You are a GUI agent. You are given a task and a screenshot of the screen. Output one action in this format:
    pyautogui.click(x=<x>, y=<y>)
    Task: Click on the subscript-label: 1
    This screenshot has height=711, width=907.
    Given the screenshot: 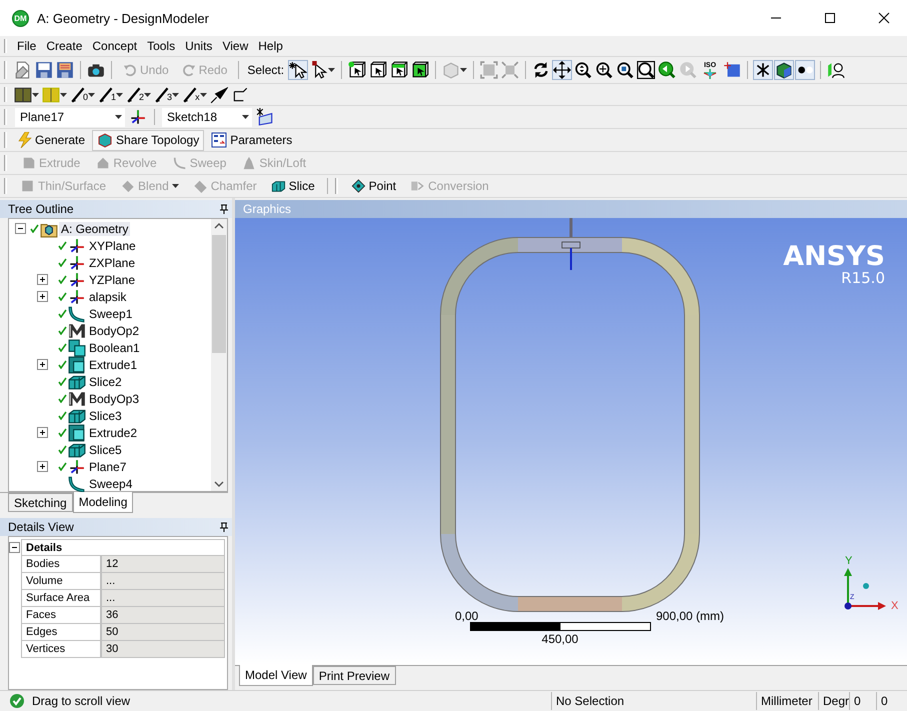 What is the action you would take?
    pyautogui.click(x=113, y=97)
    